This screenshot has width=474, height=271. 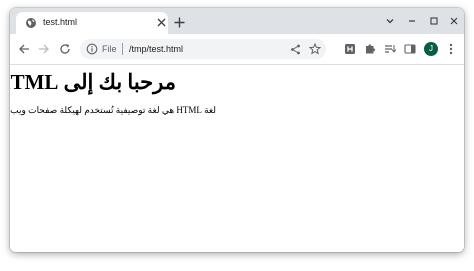 I want to click on reading-list-icon, so click(x=390, y=49).